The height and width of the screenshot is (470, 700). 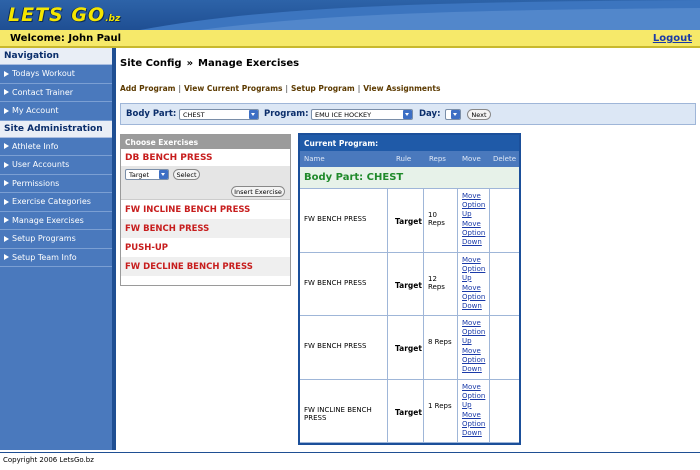 What do you see at coordinates (147, 88) in the screenshot?
I see `add-program-link: Add Program` at bounding box center [147, 88].